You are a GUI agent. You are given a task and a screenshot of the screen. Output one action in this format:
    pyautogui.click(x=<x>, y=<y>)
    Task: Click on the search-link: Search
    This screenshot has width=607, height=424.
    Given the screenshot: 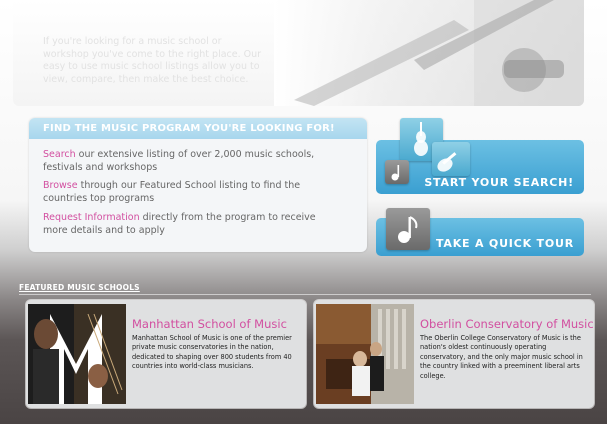 What is the action you would take?
    pyautogui.click(x=59, y=154)
    